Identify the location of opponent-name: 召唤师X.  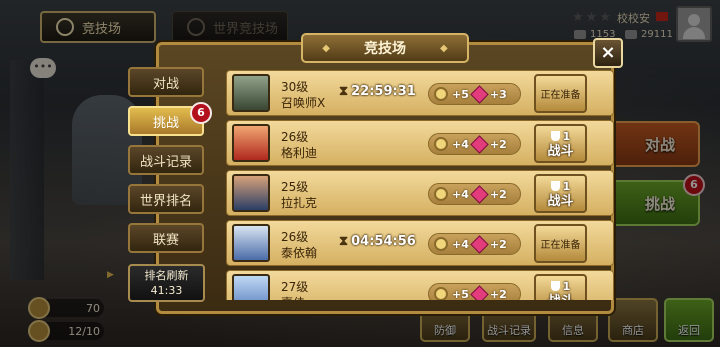
(303, 103).